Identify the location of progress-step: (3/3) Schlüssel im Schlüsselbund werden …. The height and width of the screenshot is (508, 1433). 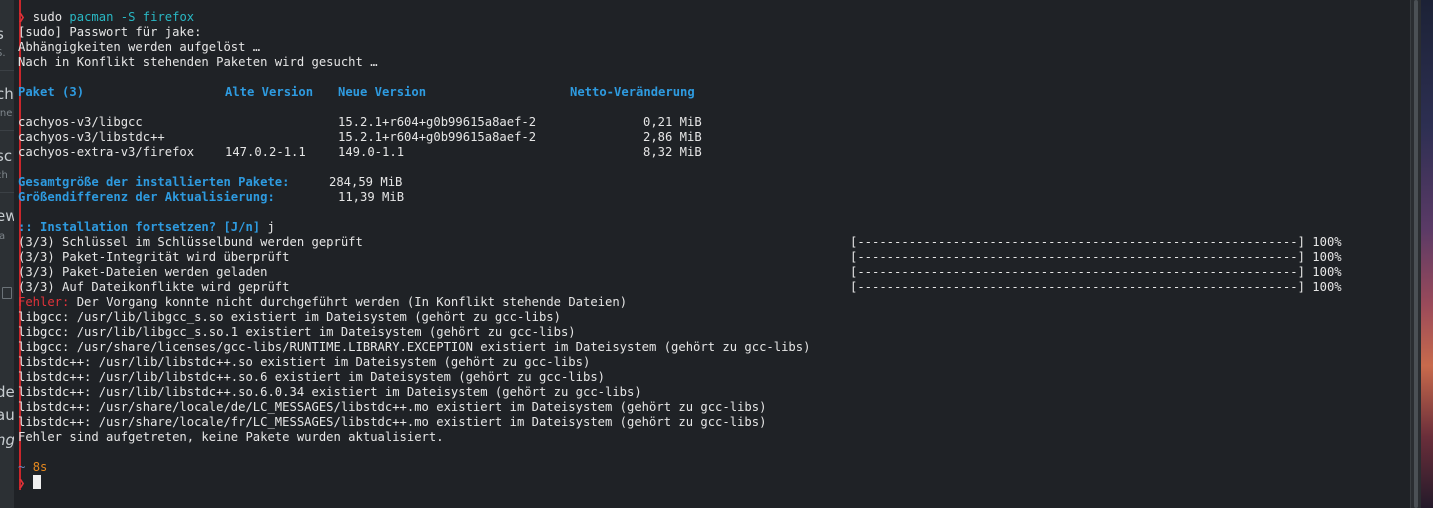
(714, 242).